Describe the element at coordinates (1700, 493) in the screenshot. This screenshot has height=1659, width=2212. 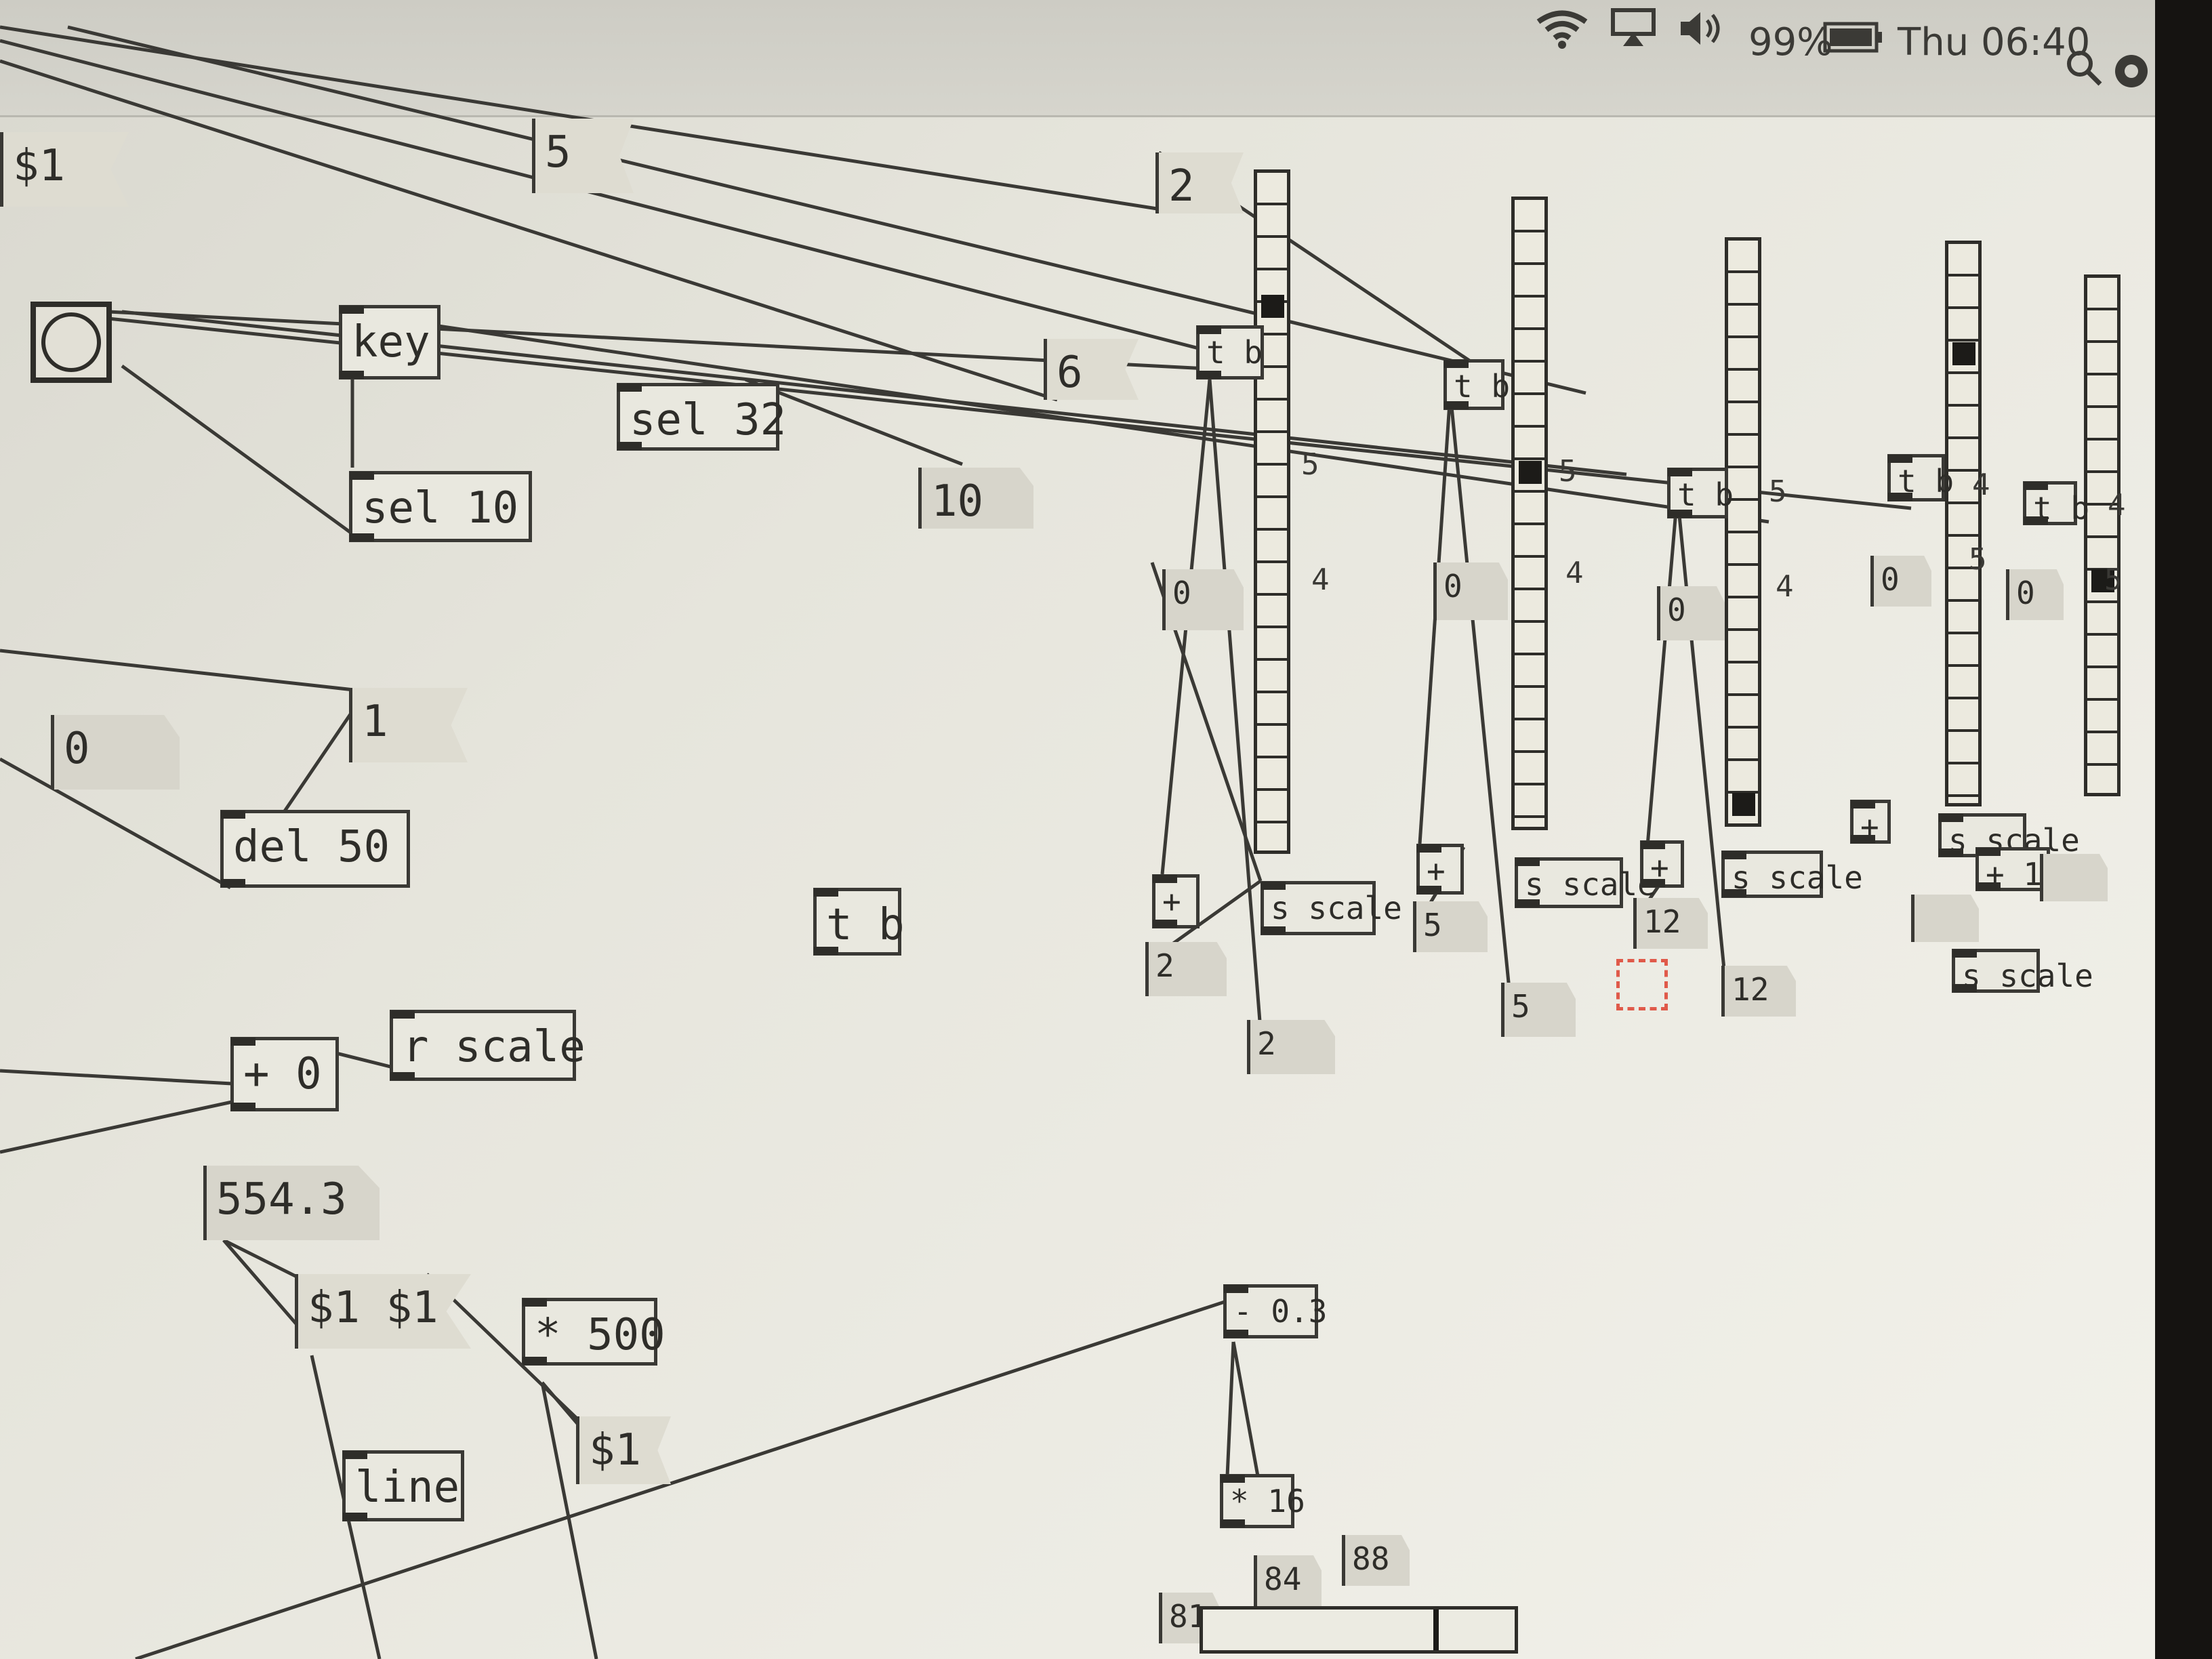
I see `object-t-b-col3: t b` at that location.